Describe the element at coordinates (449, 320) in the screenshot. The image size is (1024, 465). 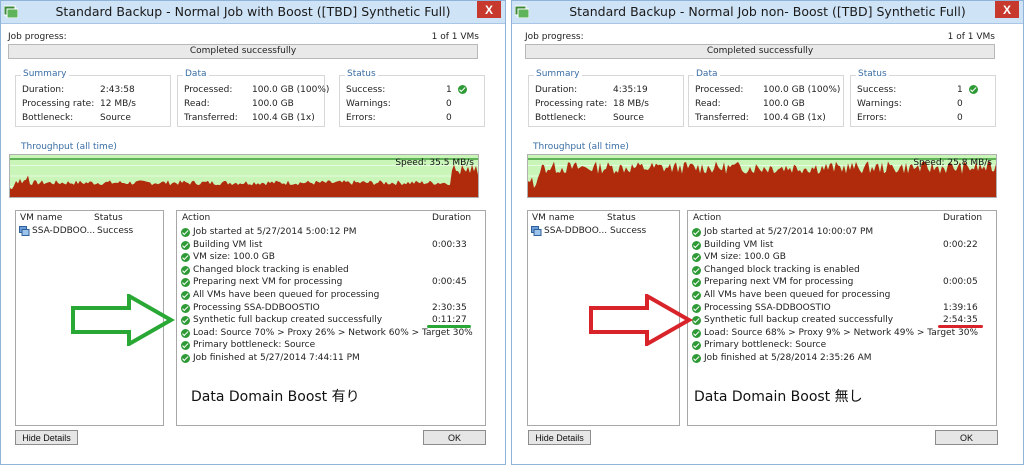
I see `action-duration: 0:11:27` at that location.